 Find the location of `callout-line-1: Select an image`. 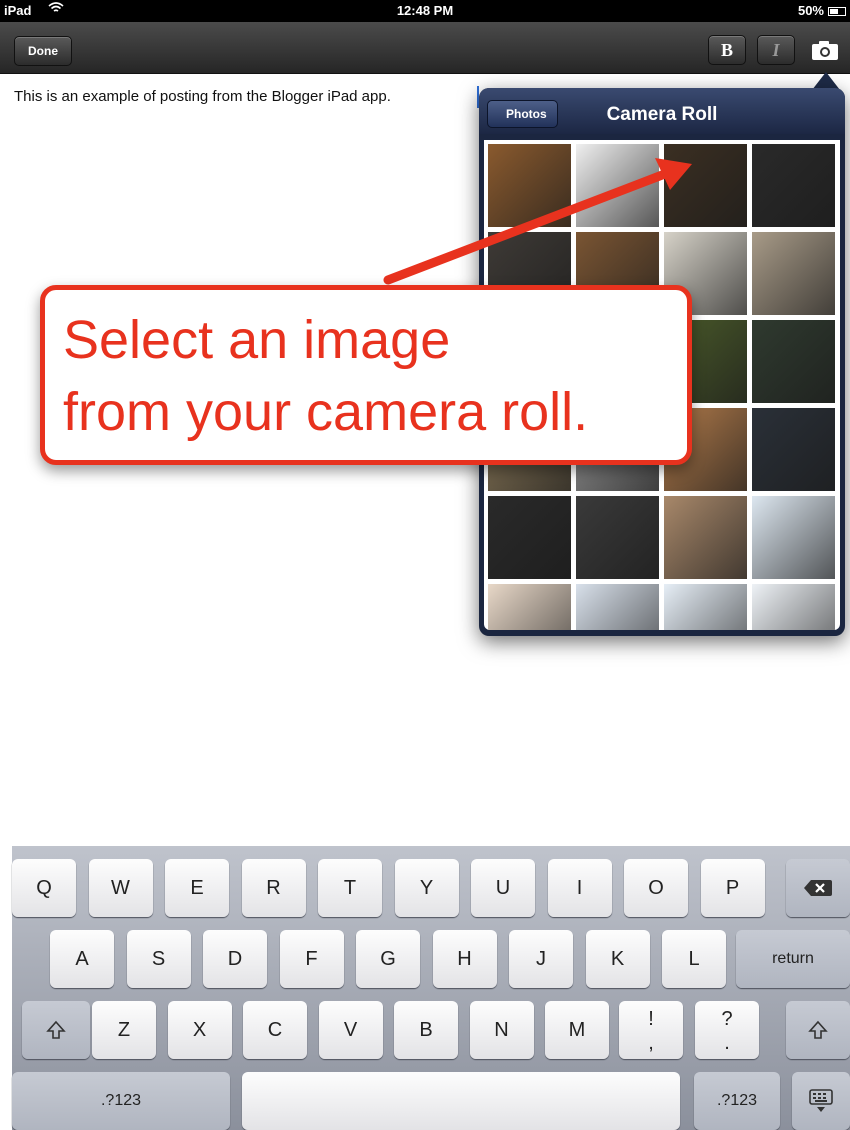

callout-line-1: Select an image is located at coordinates (257, 340).